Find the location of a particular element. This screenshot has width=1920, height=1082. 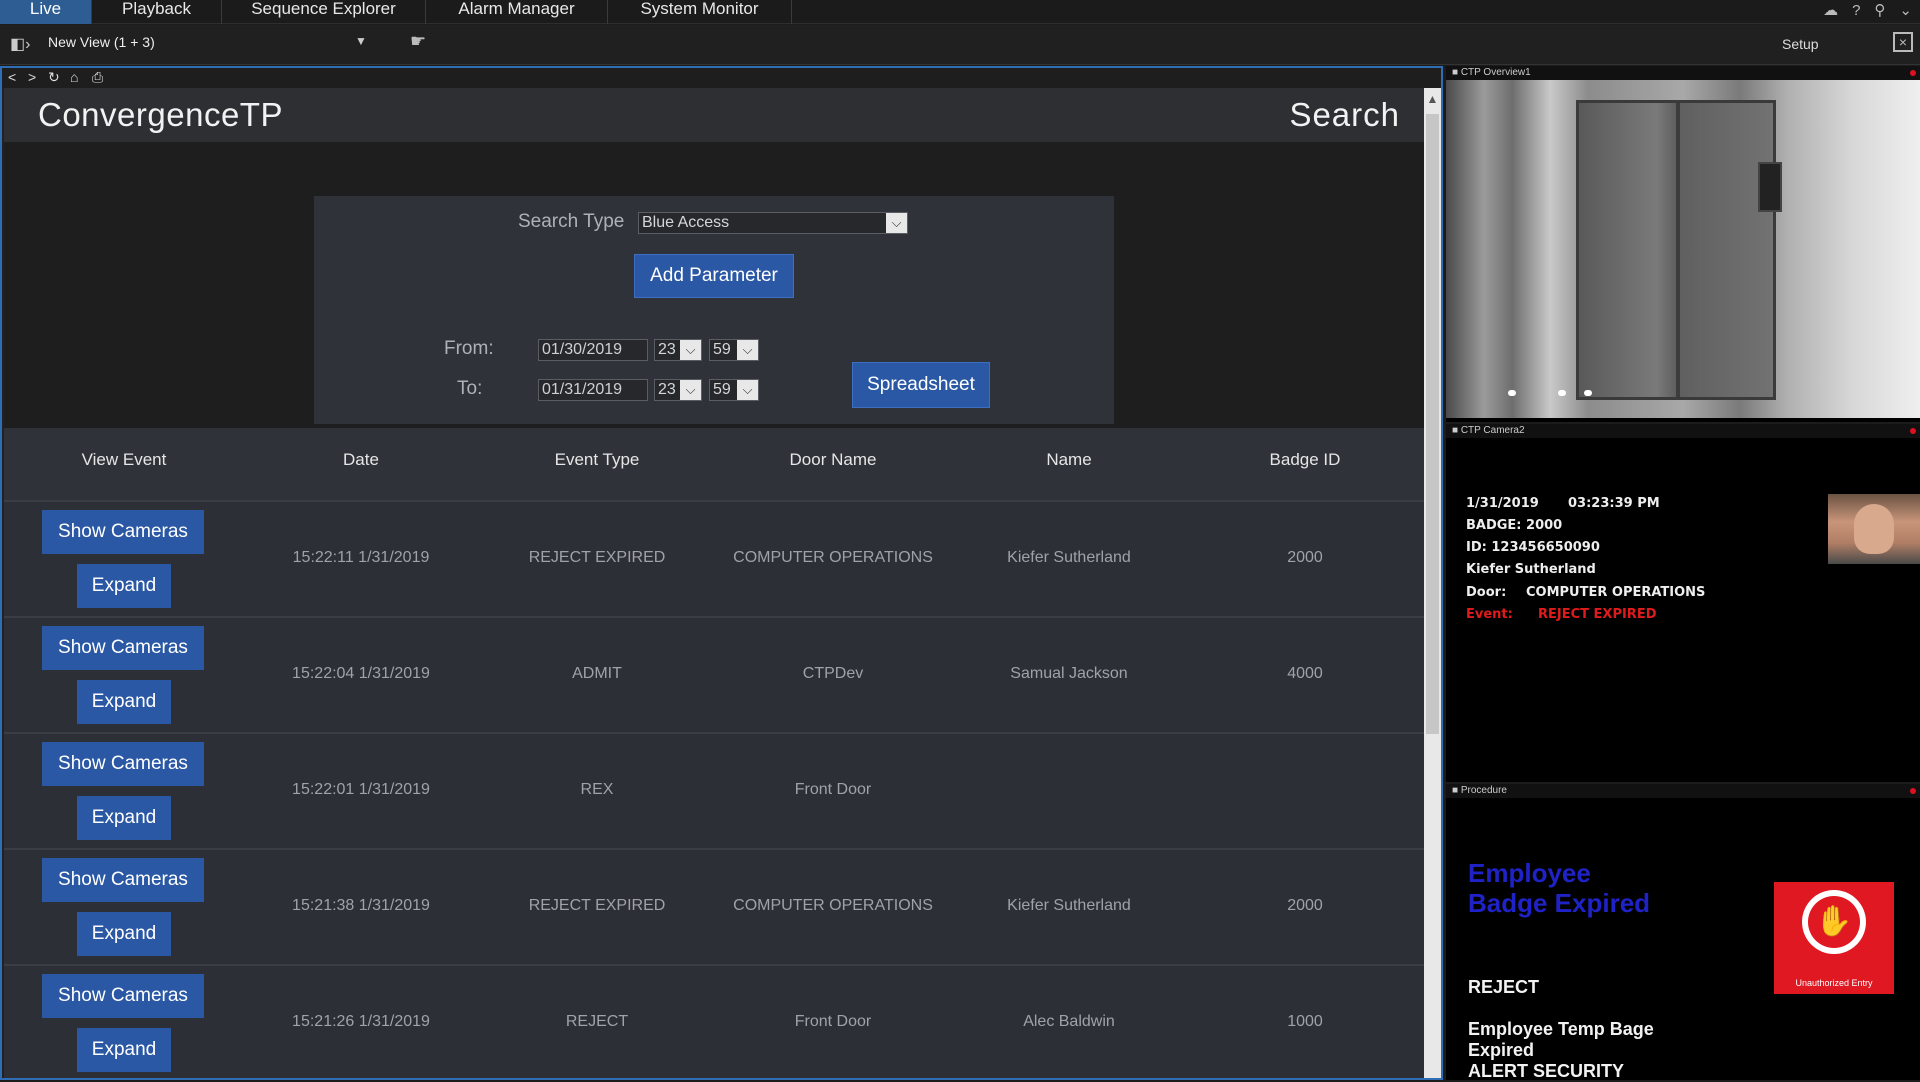

tab-alarm-manager: Alarm Manager is located at coordinates (517, 12).